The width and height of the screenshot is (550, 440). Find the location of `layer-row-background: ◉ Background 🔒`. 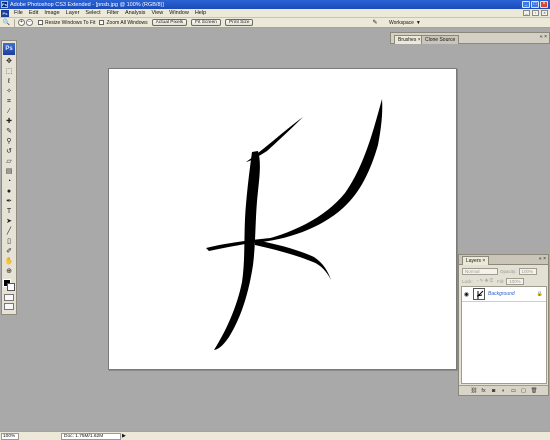

layer-row-background: ◉ Background 🔒 is located at coordinates (504, 294).